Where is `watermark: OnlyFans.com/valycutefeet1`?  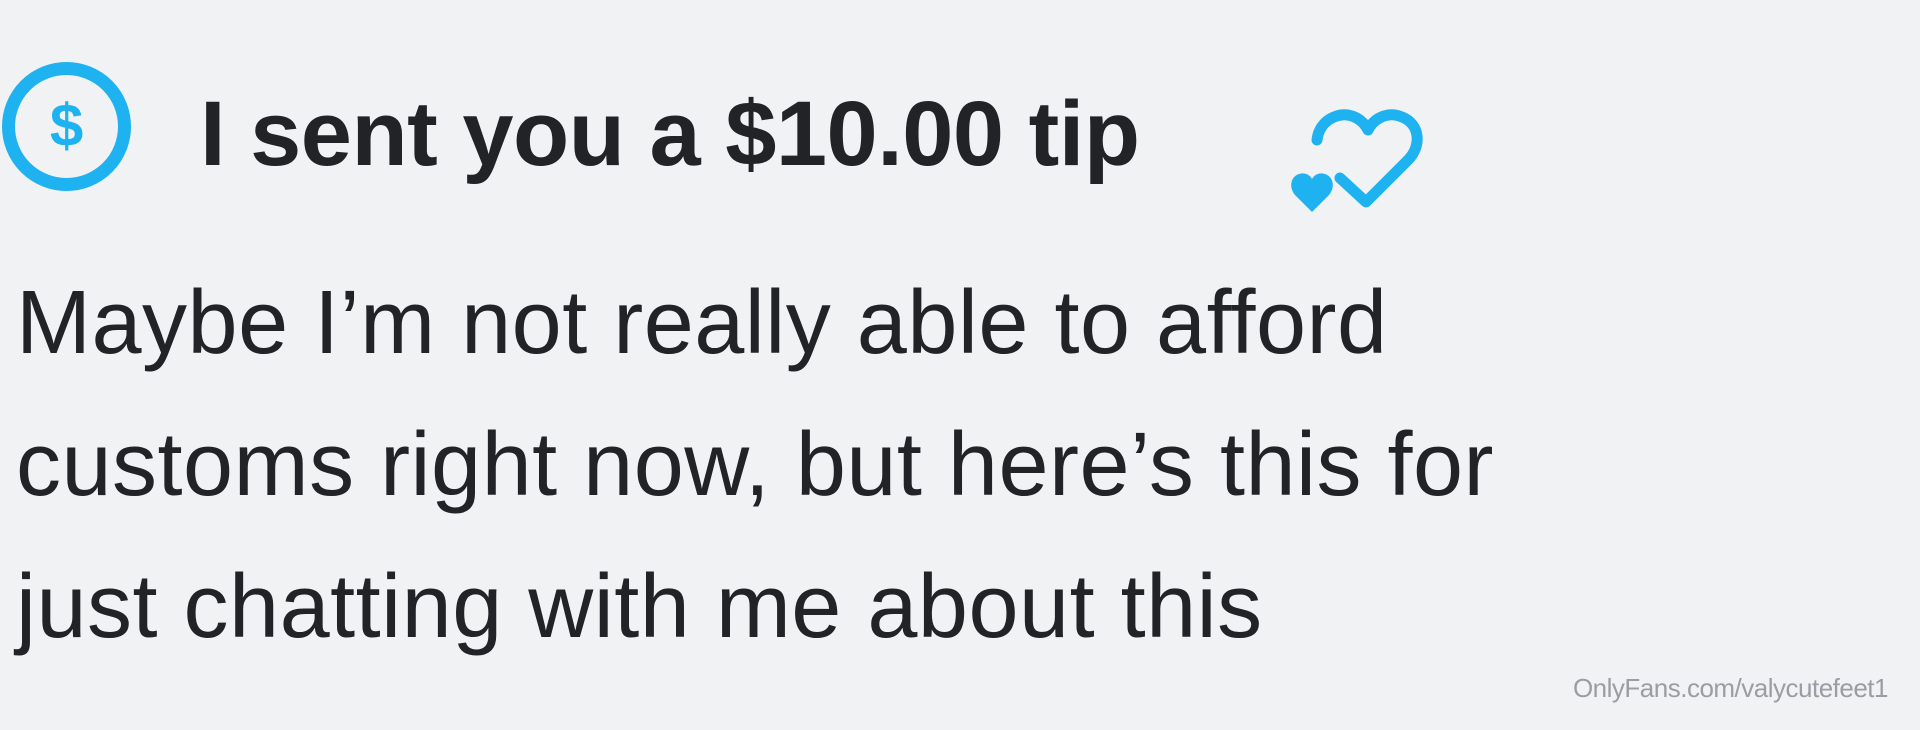
watermark: OnlyFans.com/valycutefeet1 is located at coordinates (1730, 688).